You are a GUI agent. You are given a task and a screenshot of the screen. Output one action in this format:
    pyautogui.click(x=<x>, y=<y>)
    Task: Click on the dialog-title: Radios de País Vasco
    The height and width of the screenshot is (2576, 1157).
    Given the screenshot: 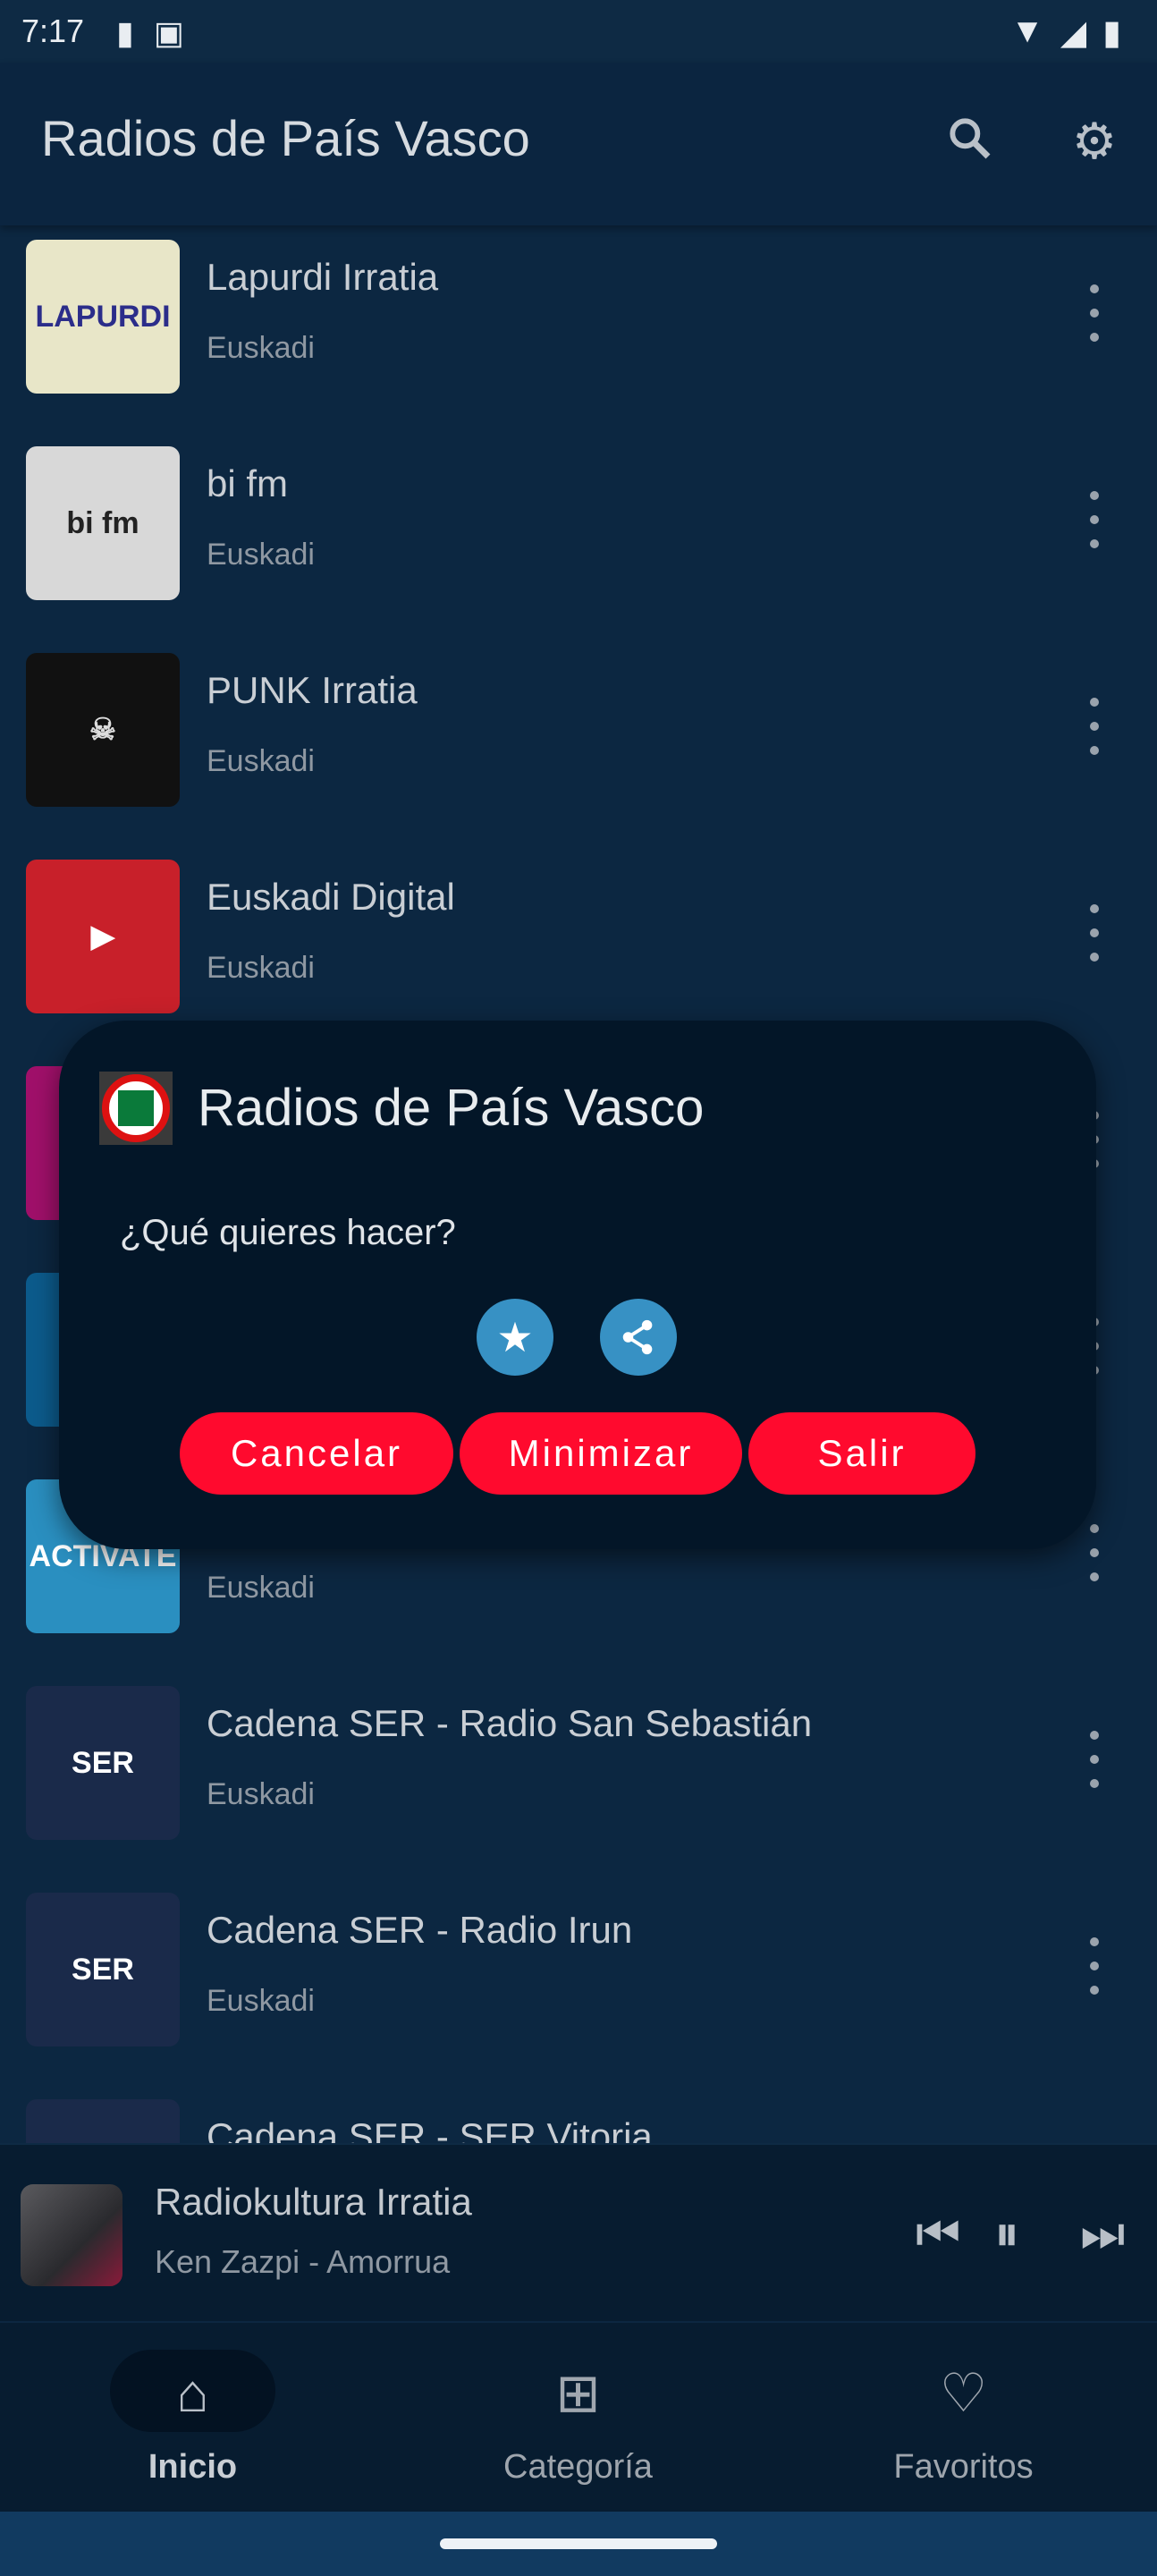 What is the action you would take?
    pyautogui.click(x=451, y=1108)
    